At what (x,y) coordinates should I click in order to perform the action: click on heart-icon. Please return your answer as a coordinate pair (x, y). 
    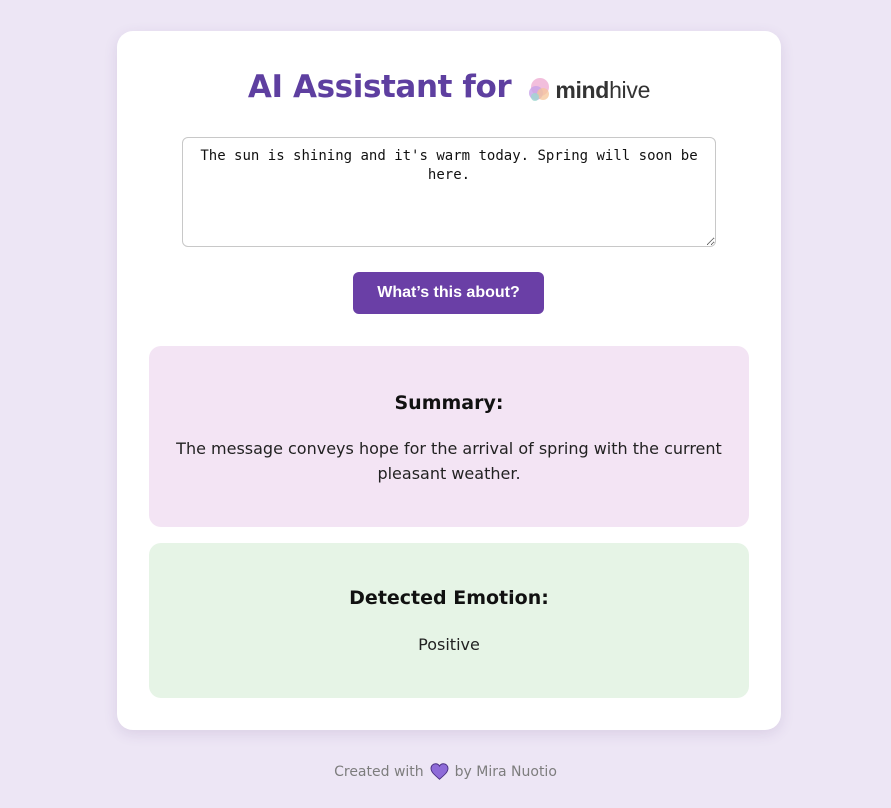
    Looking at the image, I should click on (439, 771).